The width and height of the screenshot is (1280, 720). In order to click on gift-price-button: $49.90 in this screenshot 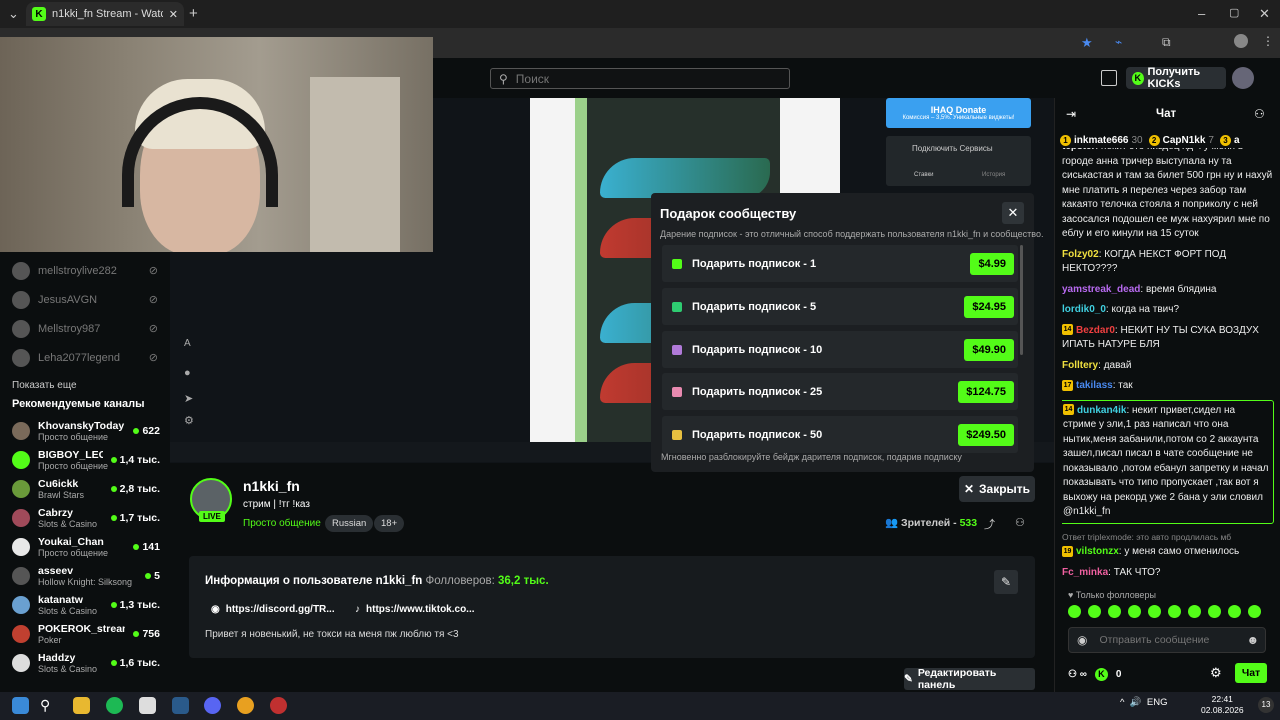, I will do `click(989, 349)`.